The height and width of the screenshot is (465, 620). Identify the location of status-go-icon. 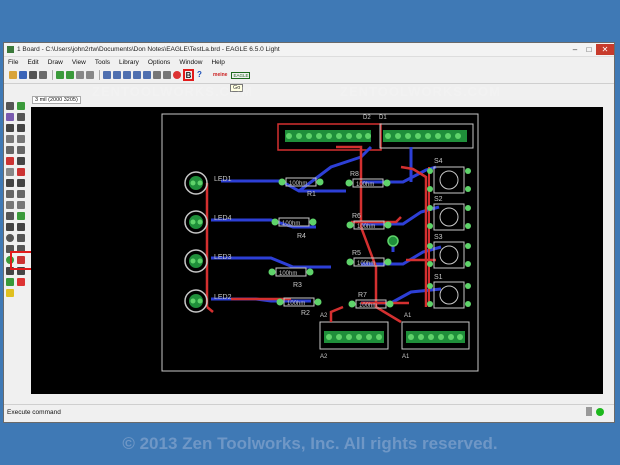
(600, 412).